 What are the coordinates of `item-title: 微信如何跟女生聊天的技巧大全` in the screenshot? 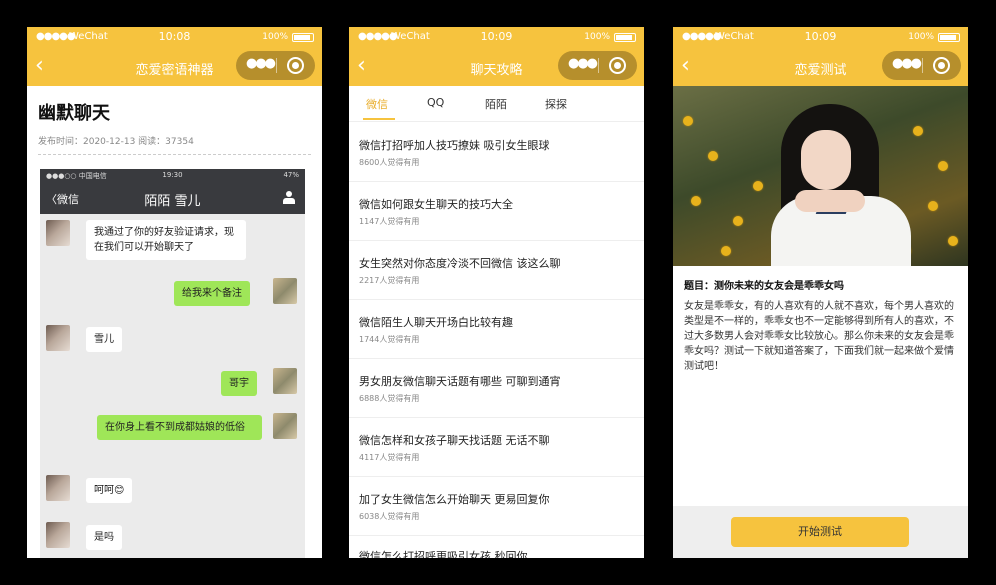 It's located at (436, 204).